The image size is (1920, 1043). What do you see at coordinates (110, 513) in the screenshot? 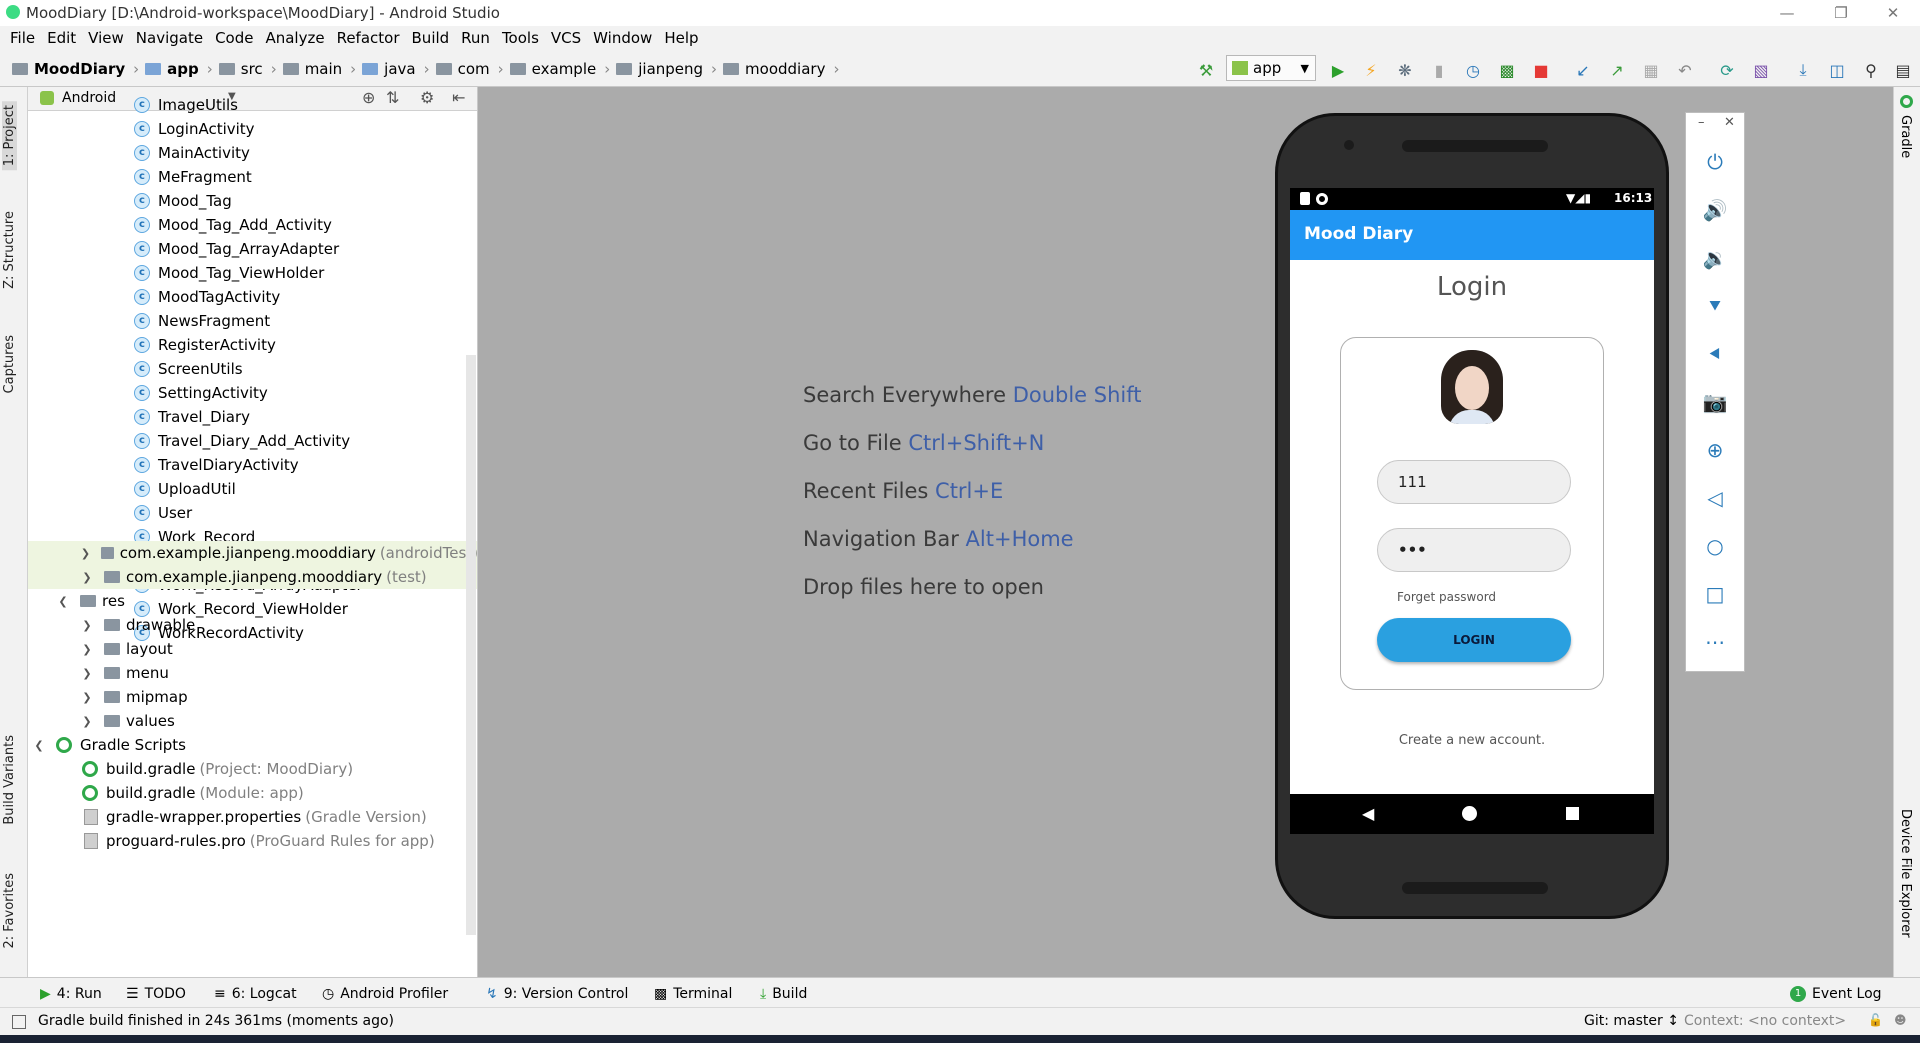
I see `tree-row-class: c User` at bounding box center [110, 513].